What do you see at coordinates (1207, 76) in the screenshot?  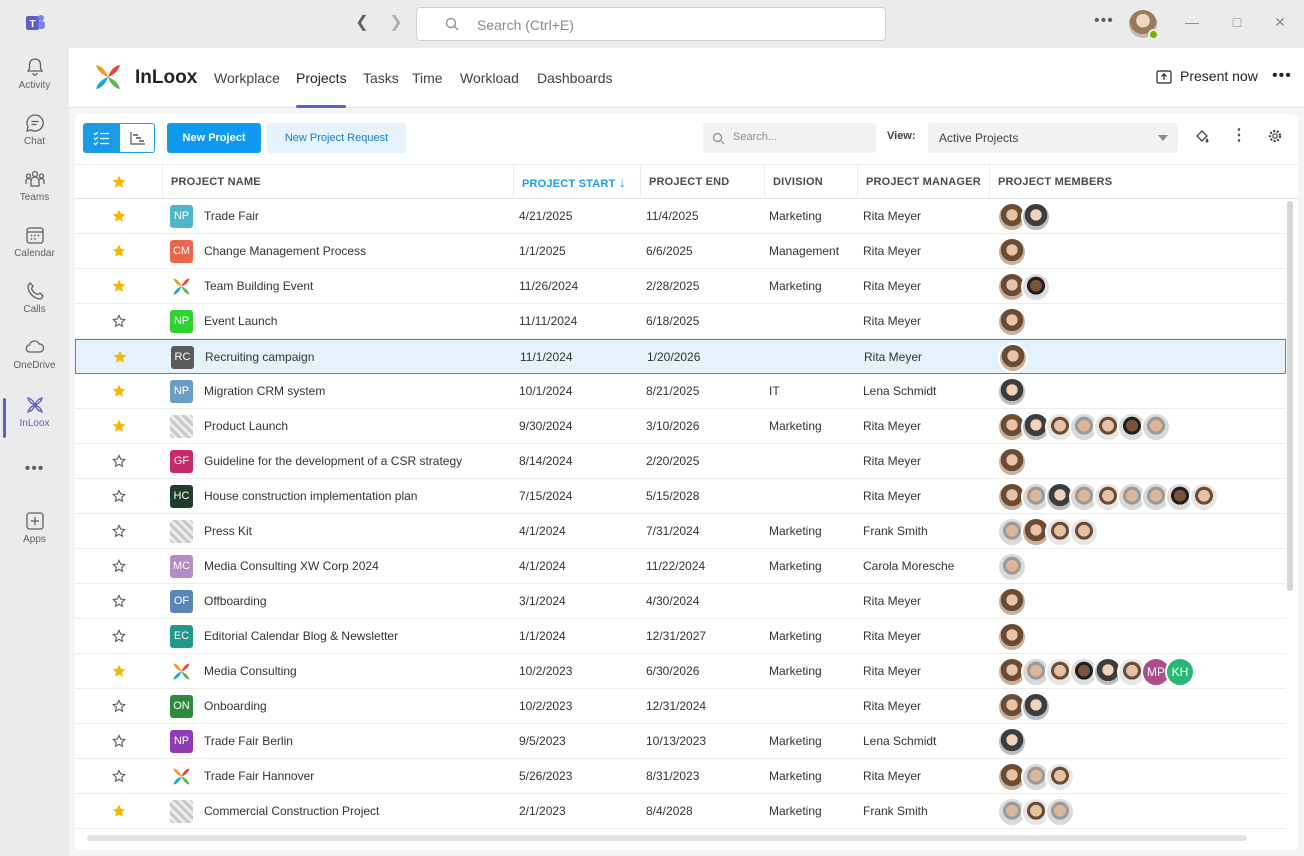 I see `present-now-button: Present now` at bounding box center [1207, 76].